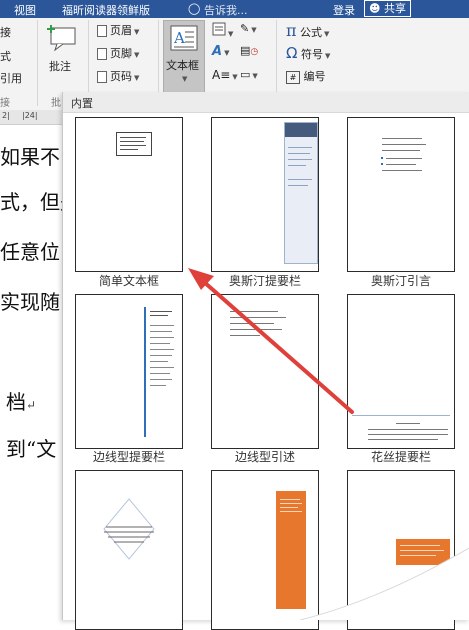 This screenshot has height=630, width=469. Describe the element at coordinates (182, 65) in the screenshot. I see `textbox-label: 文本框` at that location.